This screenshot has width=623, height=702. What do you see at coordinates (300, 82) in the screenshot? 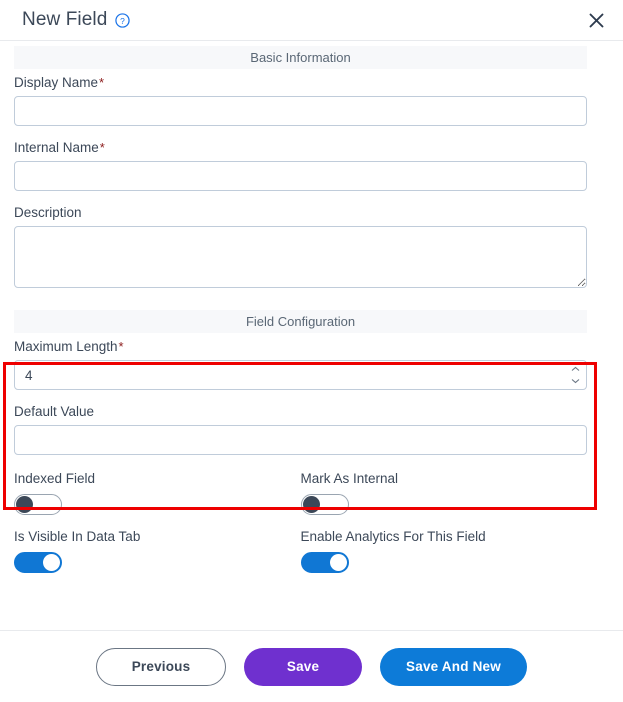
I see `display-name-label: Display Name*` at bounding box center [300, 82].